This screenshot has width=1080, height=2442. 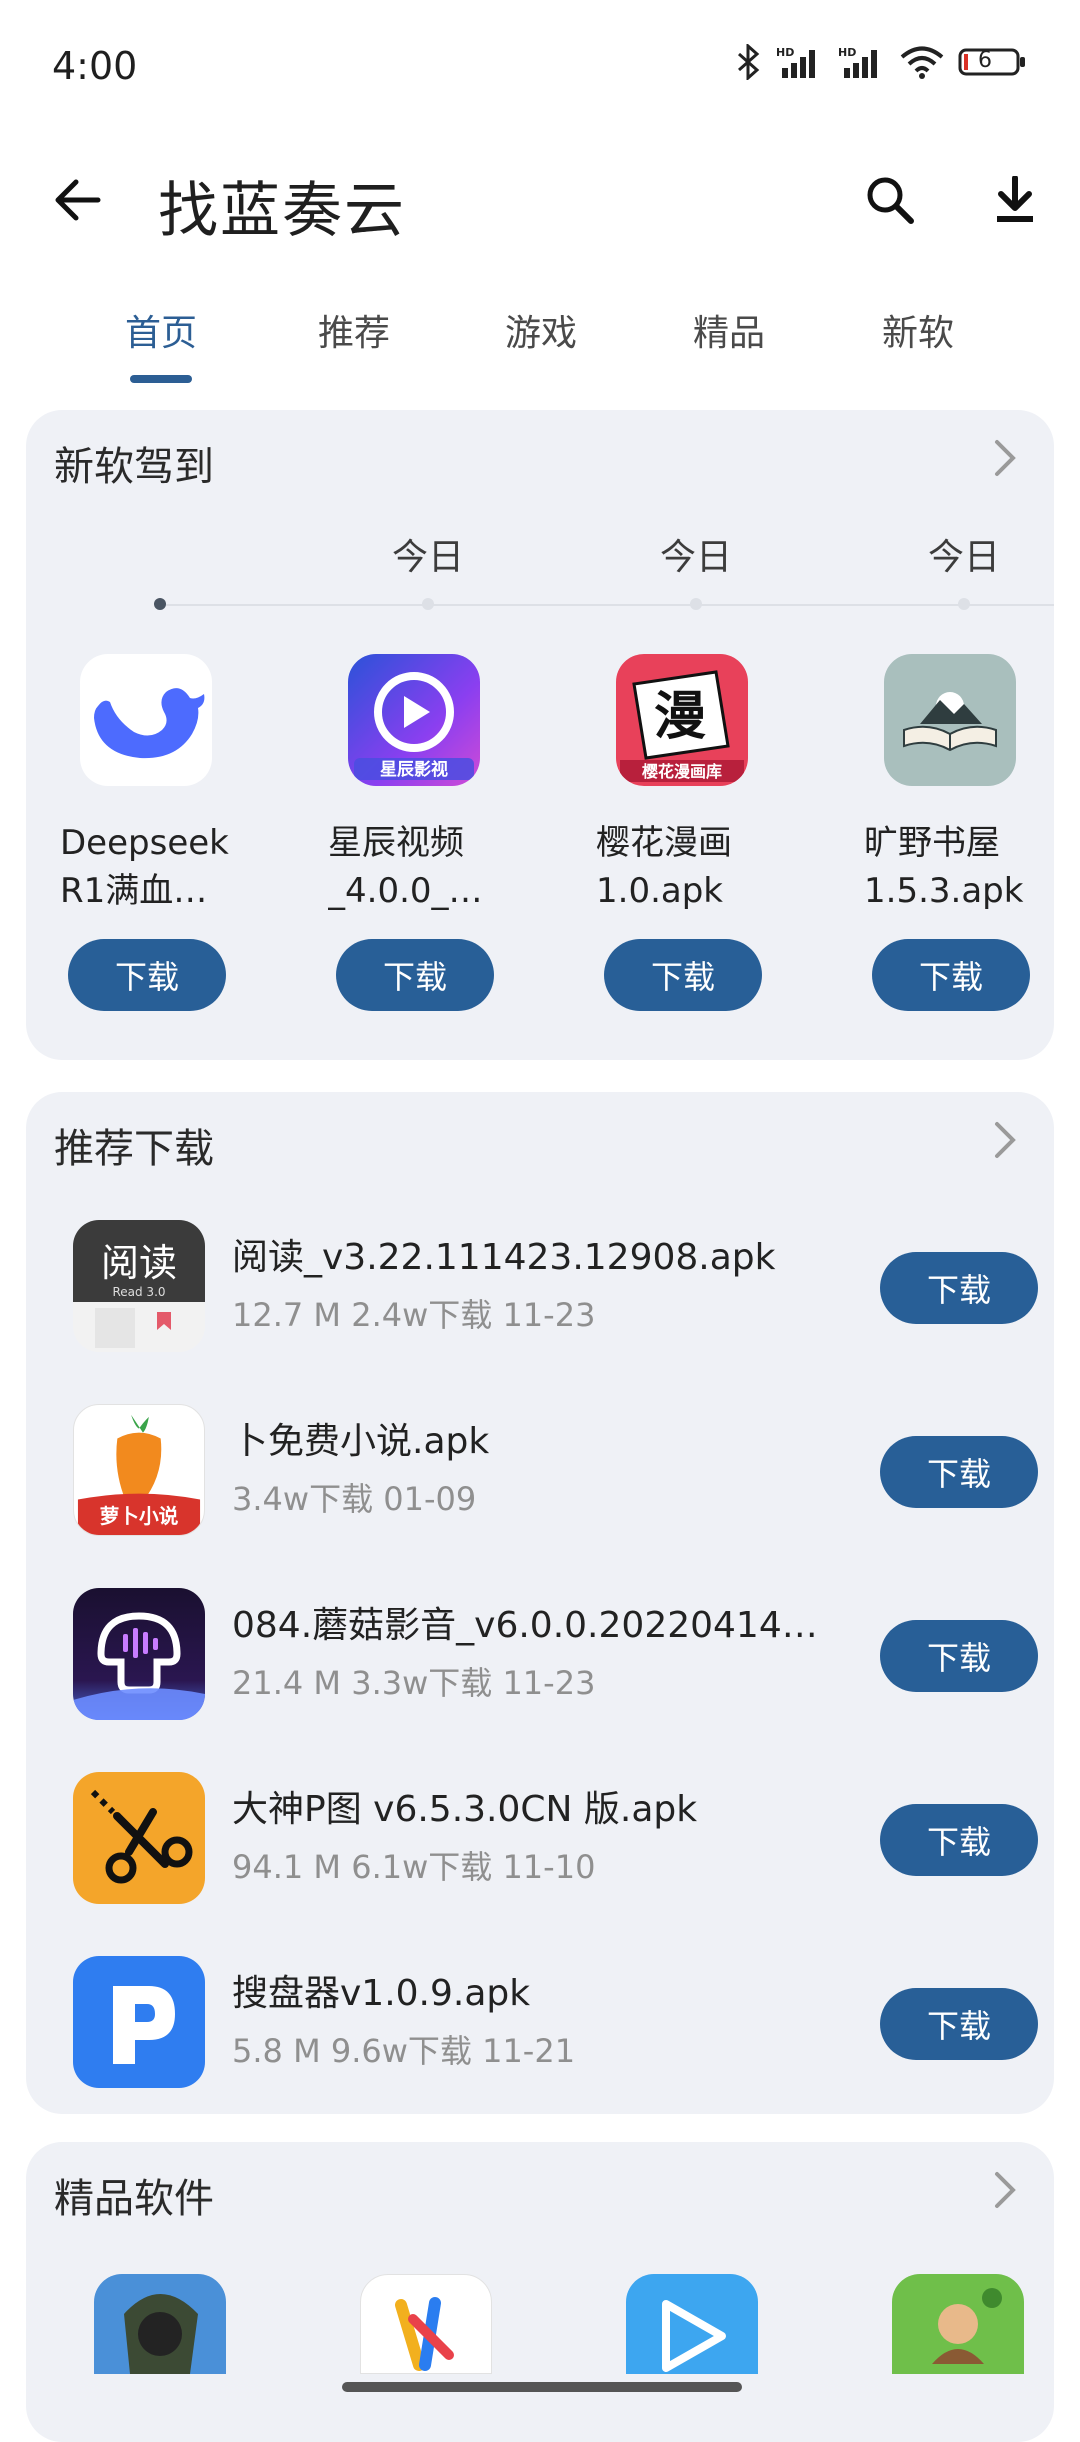 What do you see at coordinates (414, 1315) in the screenshot?
I see `item-meta: 12.7 M 2.4w下载 11-23` at bounding box center [414, 1315].